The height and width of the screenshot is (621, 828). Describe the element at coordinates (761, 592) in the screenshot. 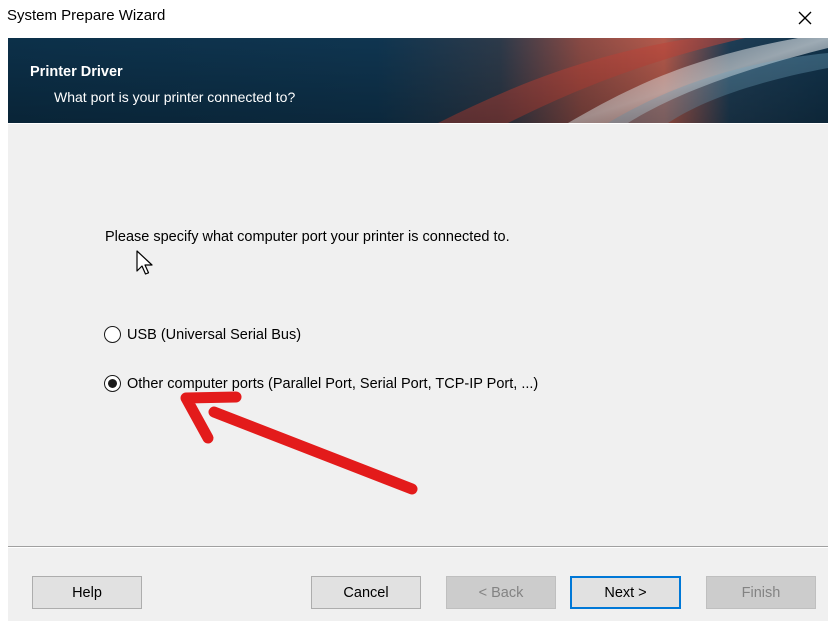

I see `finish-button: Finish` at that location.